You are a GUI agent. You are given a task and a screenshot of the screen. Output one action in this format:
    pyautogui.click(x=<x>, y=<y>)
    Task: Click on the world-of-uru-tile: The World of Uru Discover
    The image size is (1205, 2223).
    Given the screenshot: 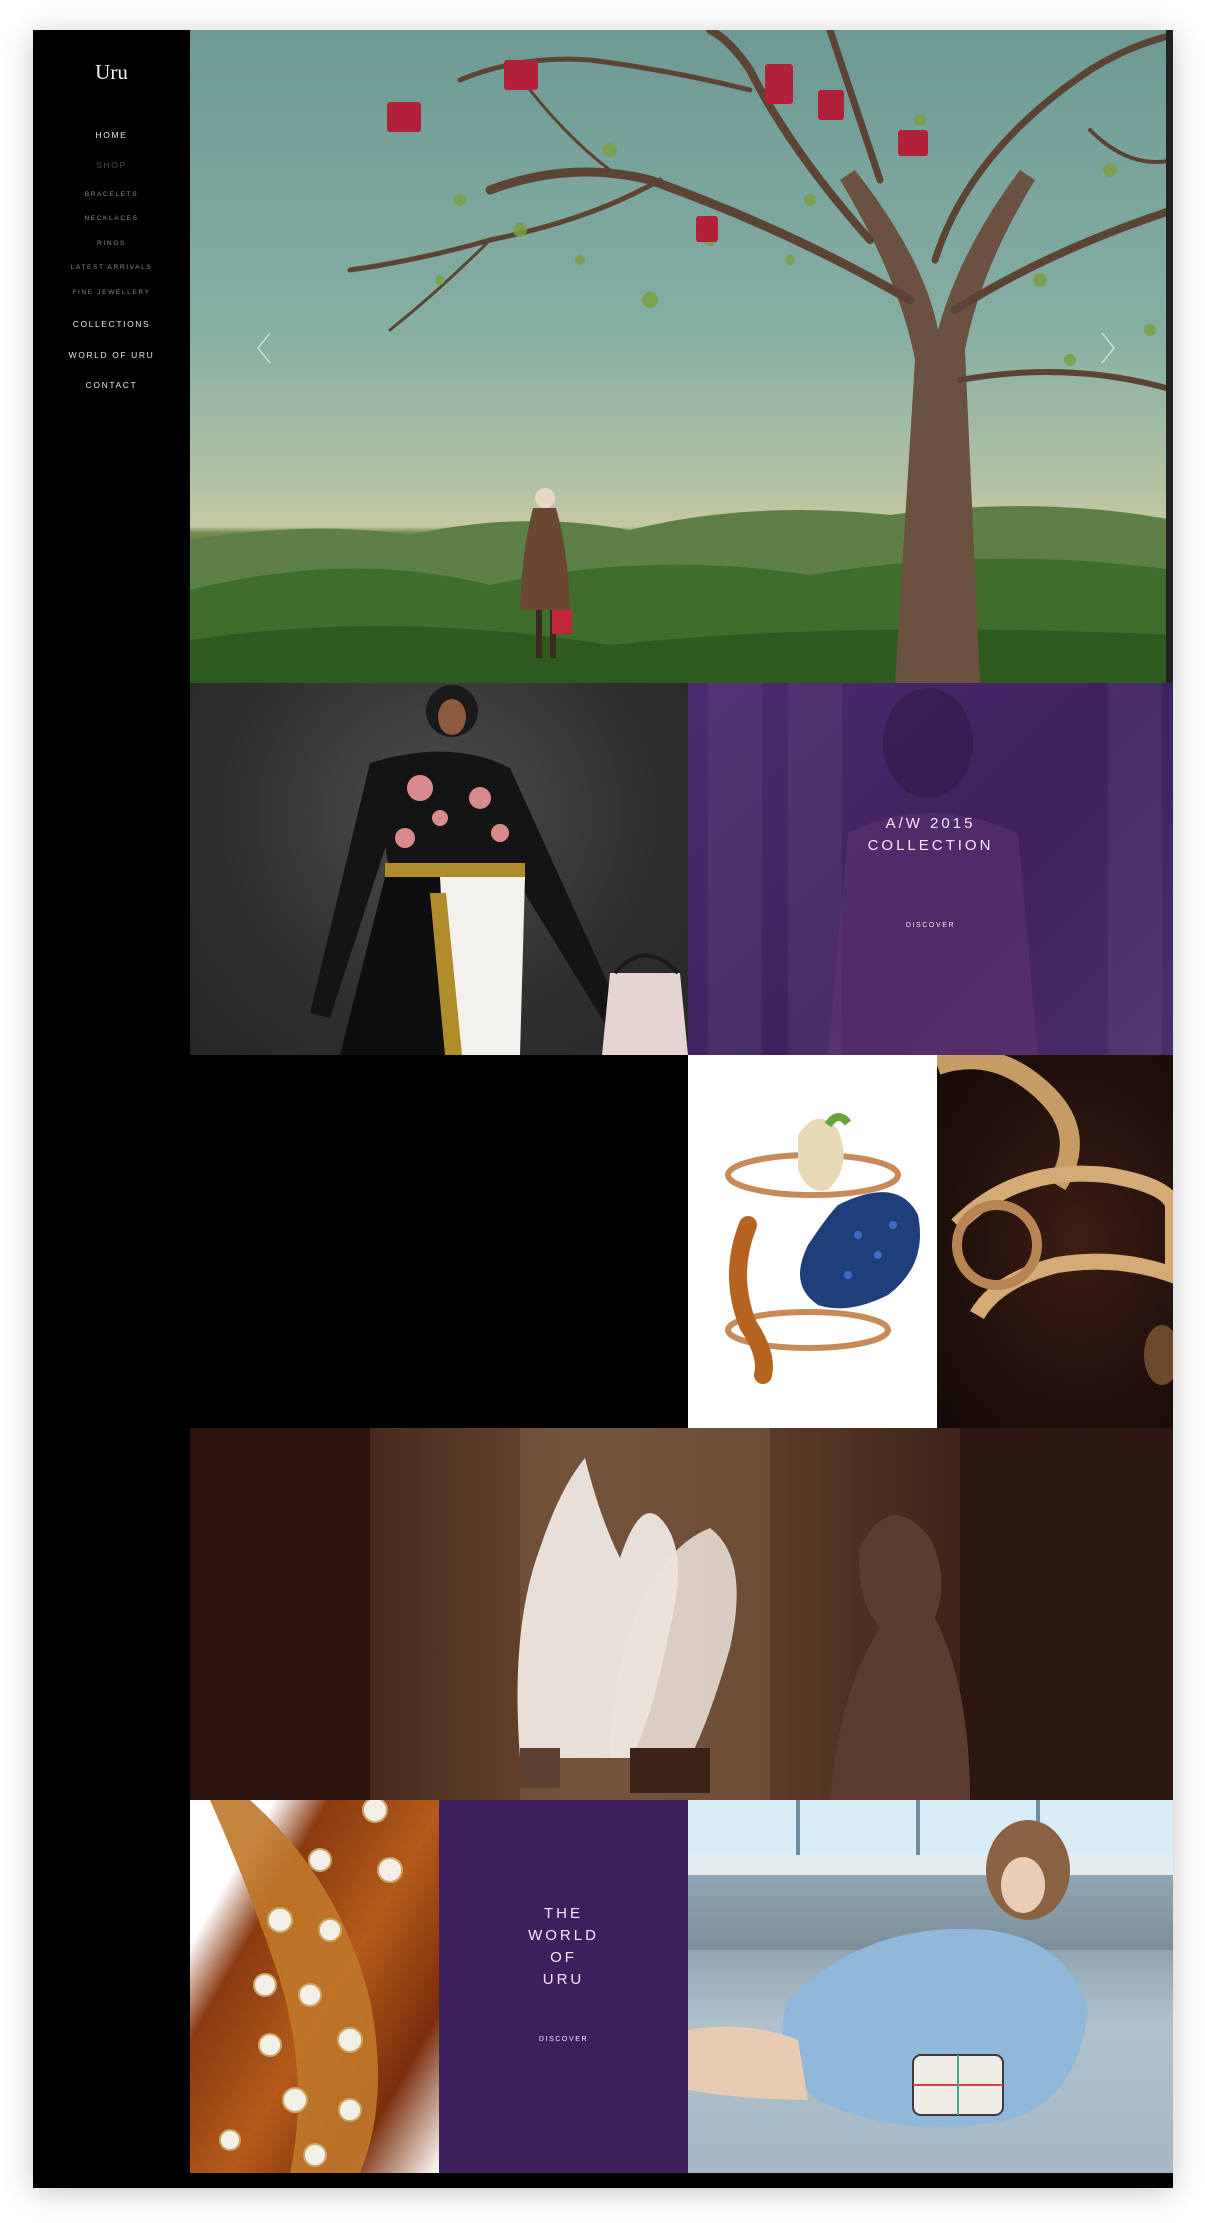 What is the action you would take?
    pyautogui.click(x=563, y=1986)
    